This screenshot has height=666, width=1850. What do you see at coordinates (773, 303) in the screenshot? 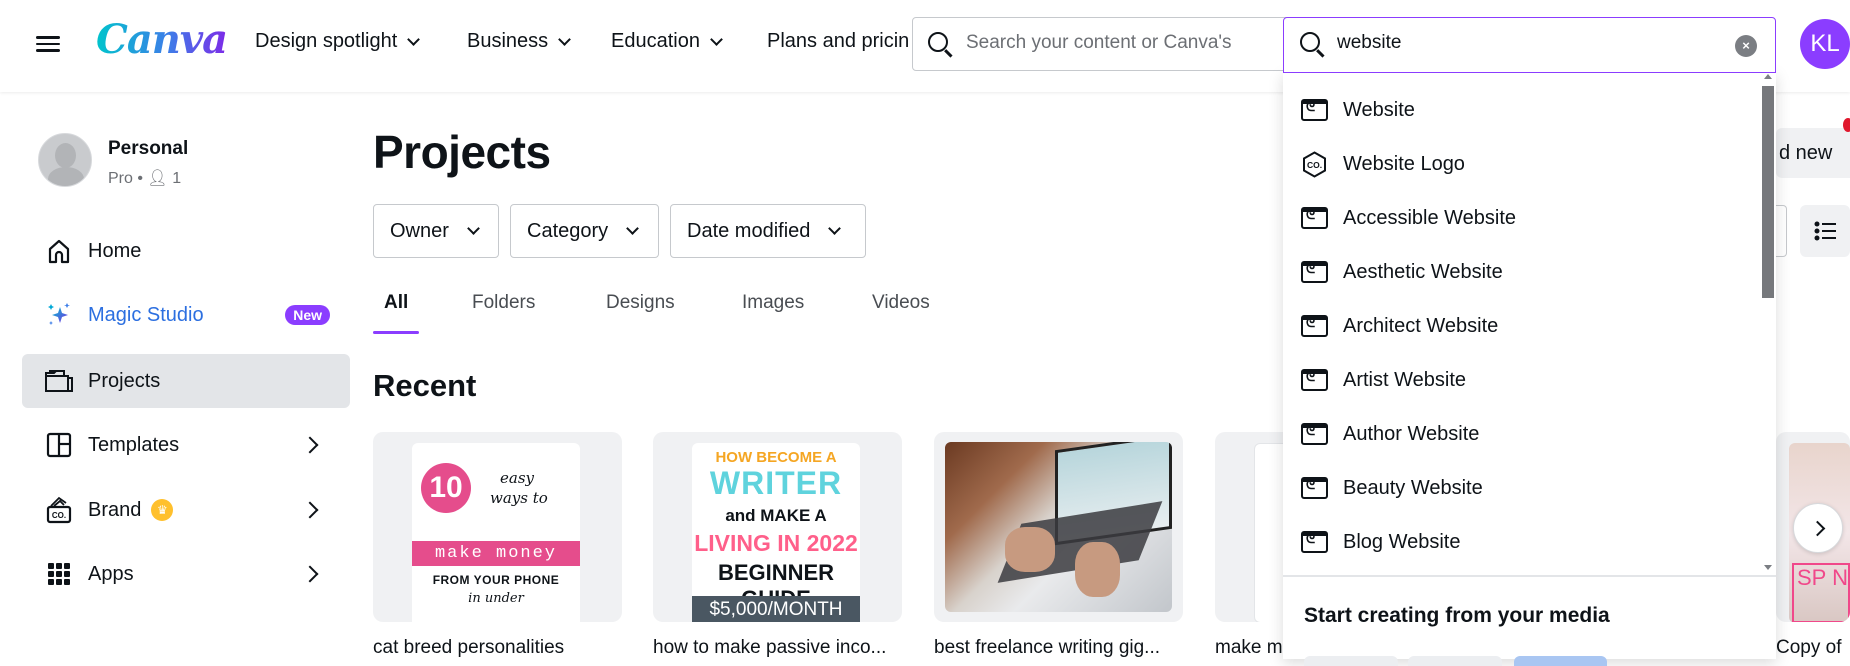
I see `tab-images: Images` at bounding box center [773, 303].